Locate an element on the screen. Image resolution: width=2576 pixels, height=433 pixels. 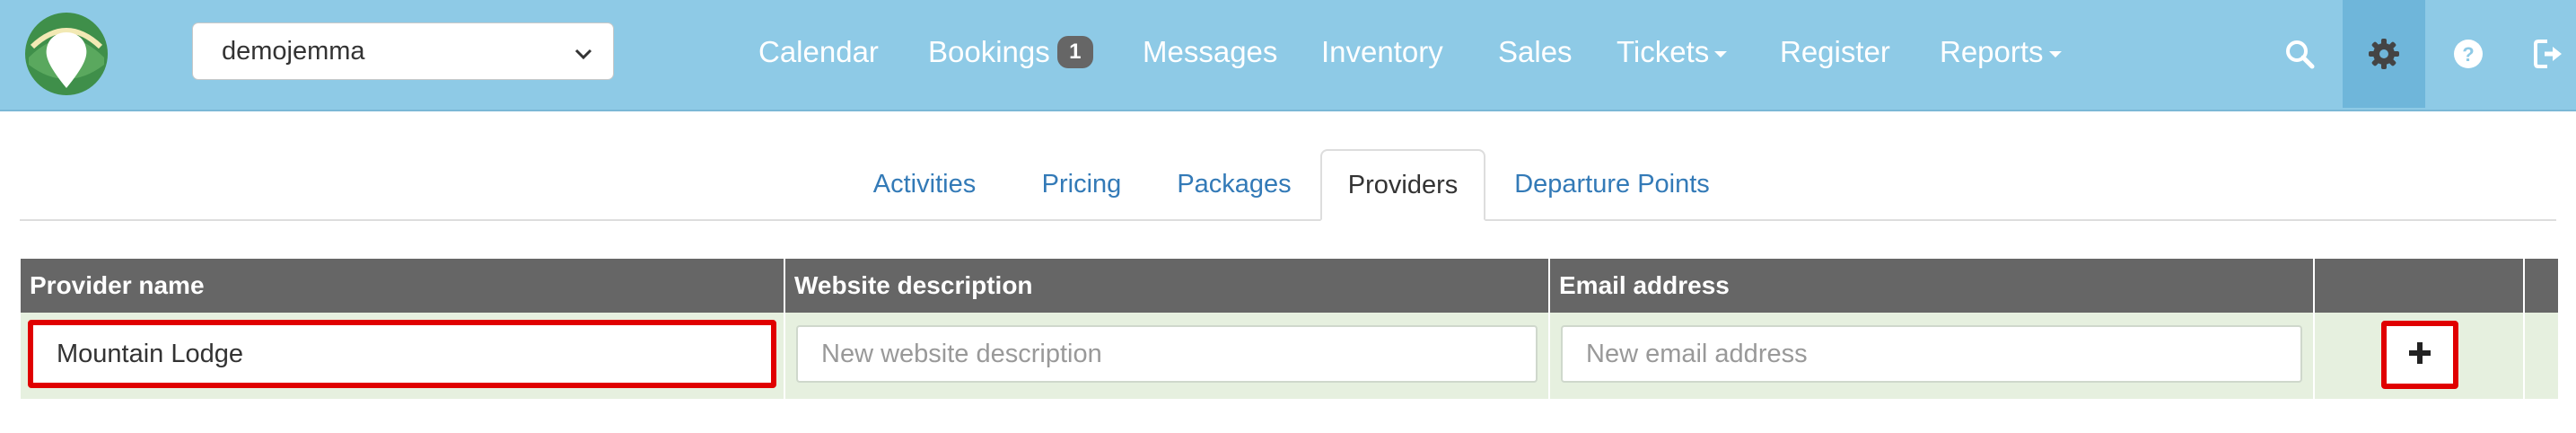
cell-provider-name: Mountain Lodge is located at coordinates (403, 356).